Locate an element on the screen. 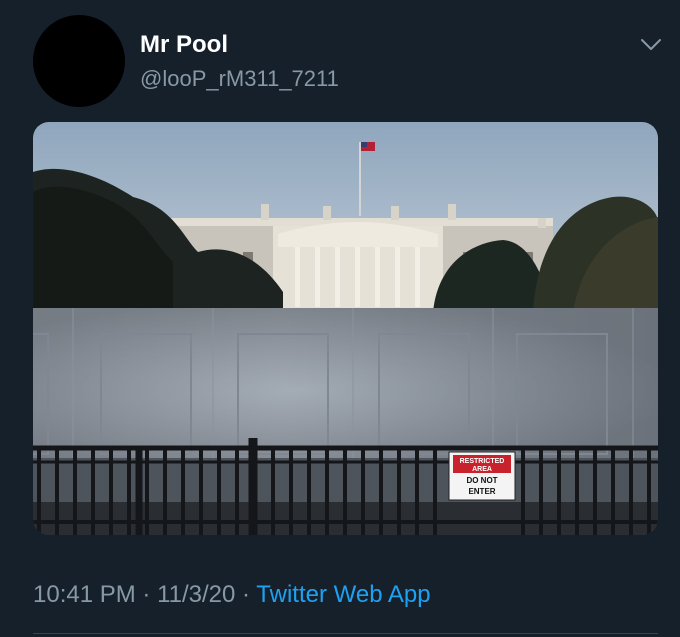 This screenshot has height=637, width=680. display-name: Mr Pool is located at coordinates (184, 45).